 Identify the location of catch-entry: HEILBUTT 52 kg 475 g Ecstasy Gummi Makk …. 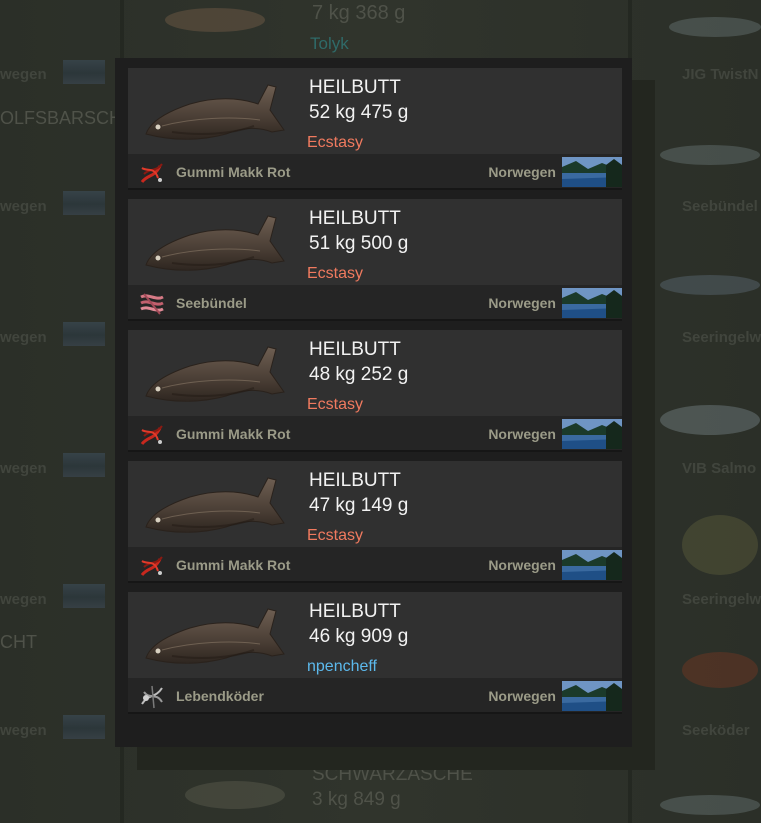
(375, 129).